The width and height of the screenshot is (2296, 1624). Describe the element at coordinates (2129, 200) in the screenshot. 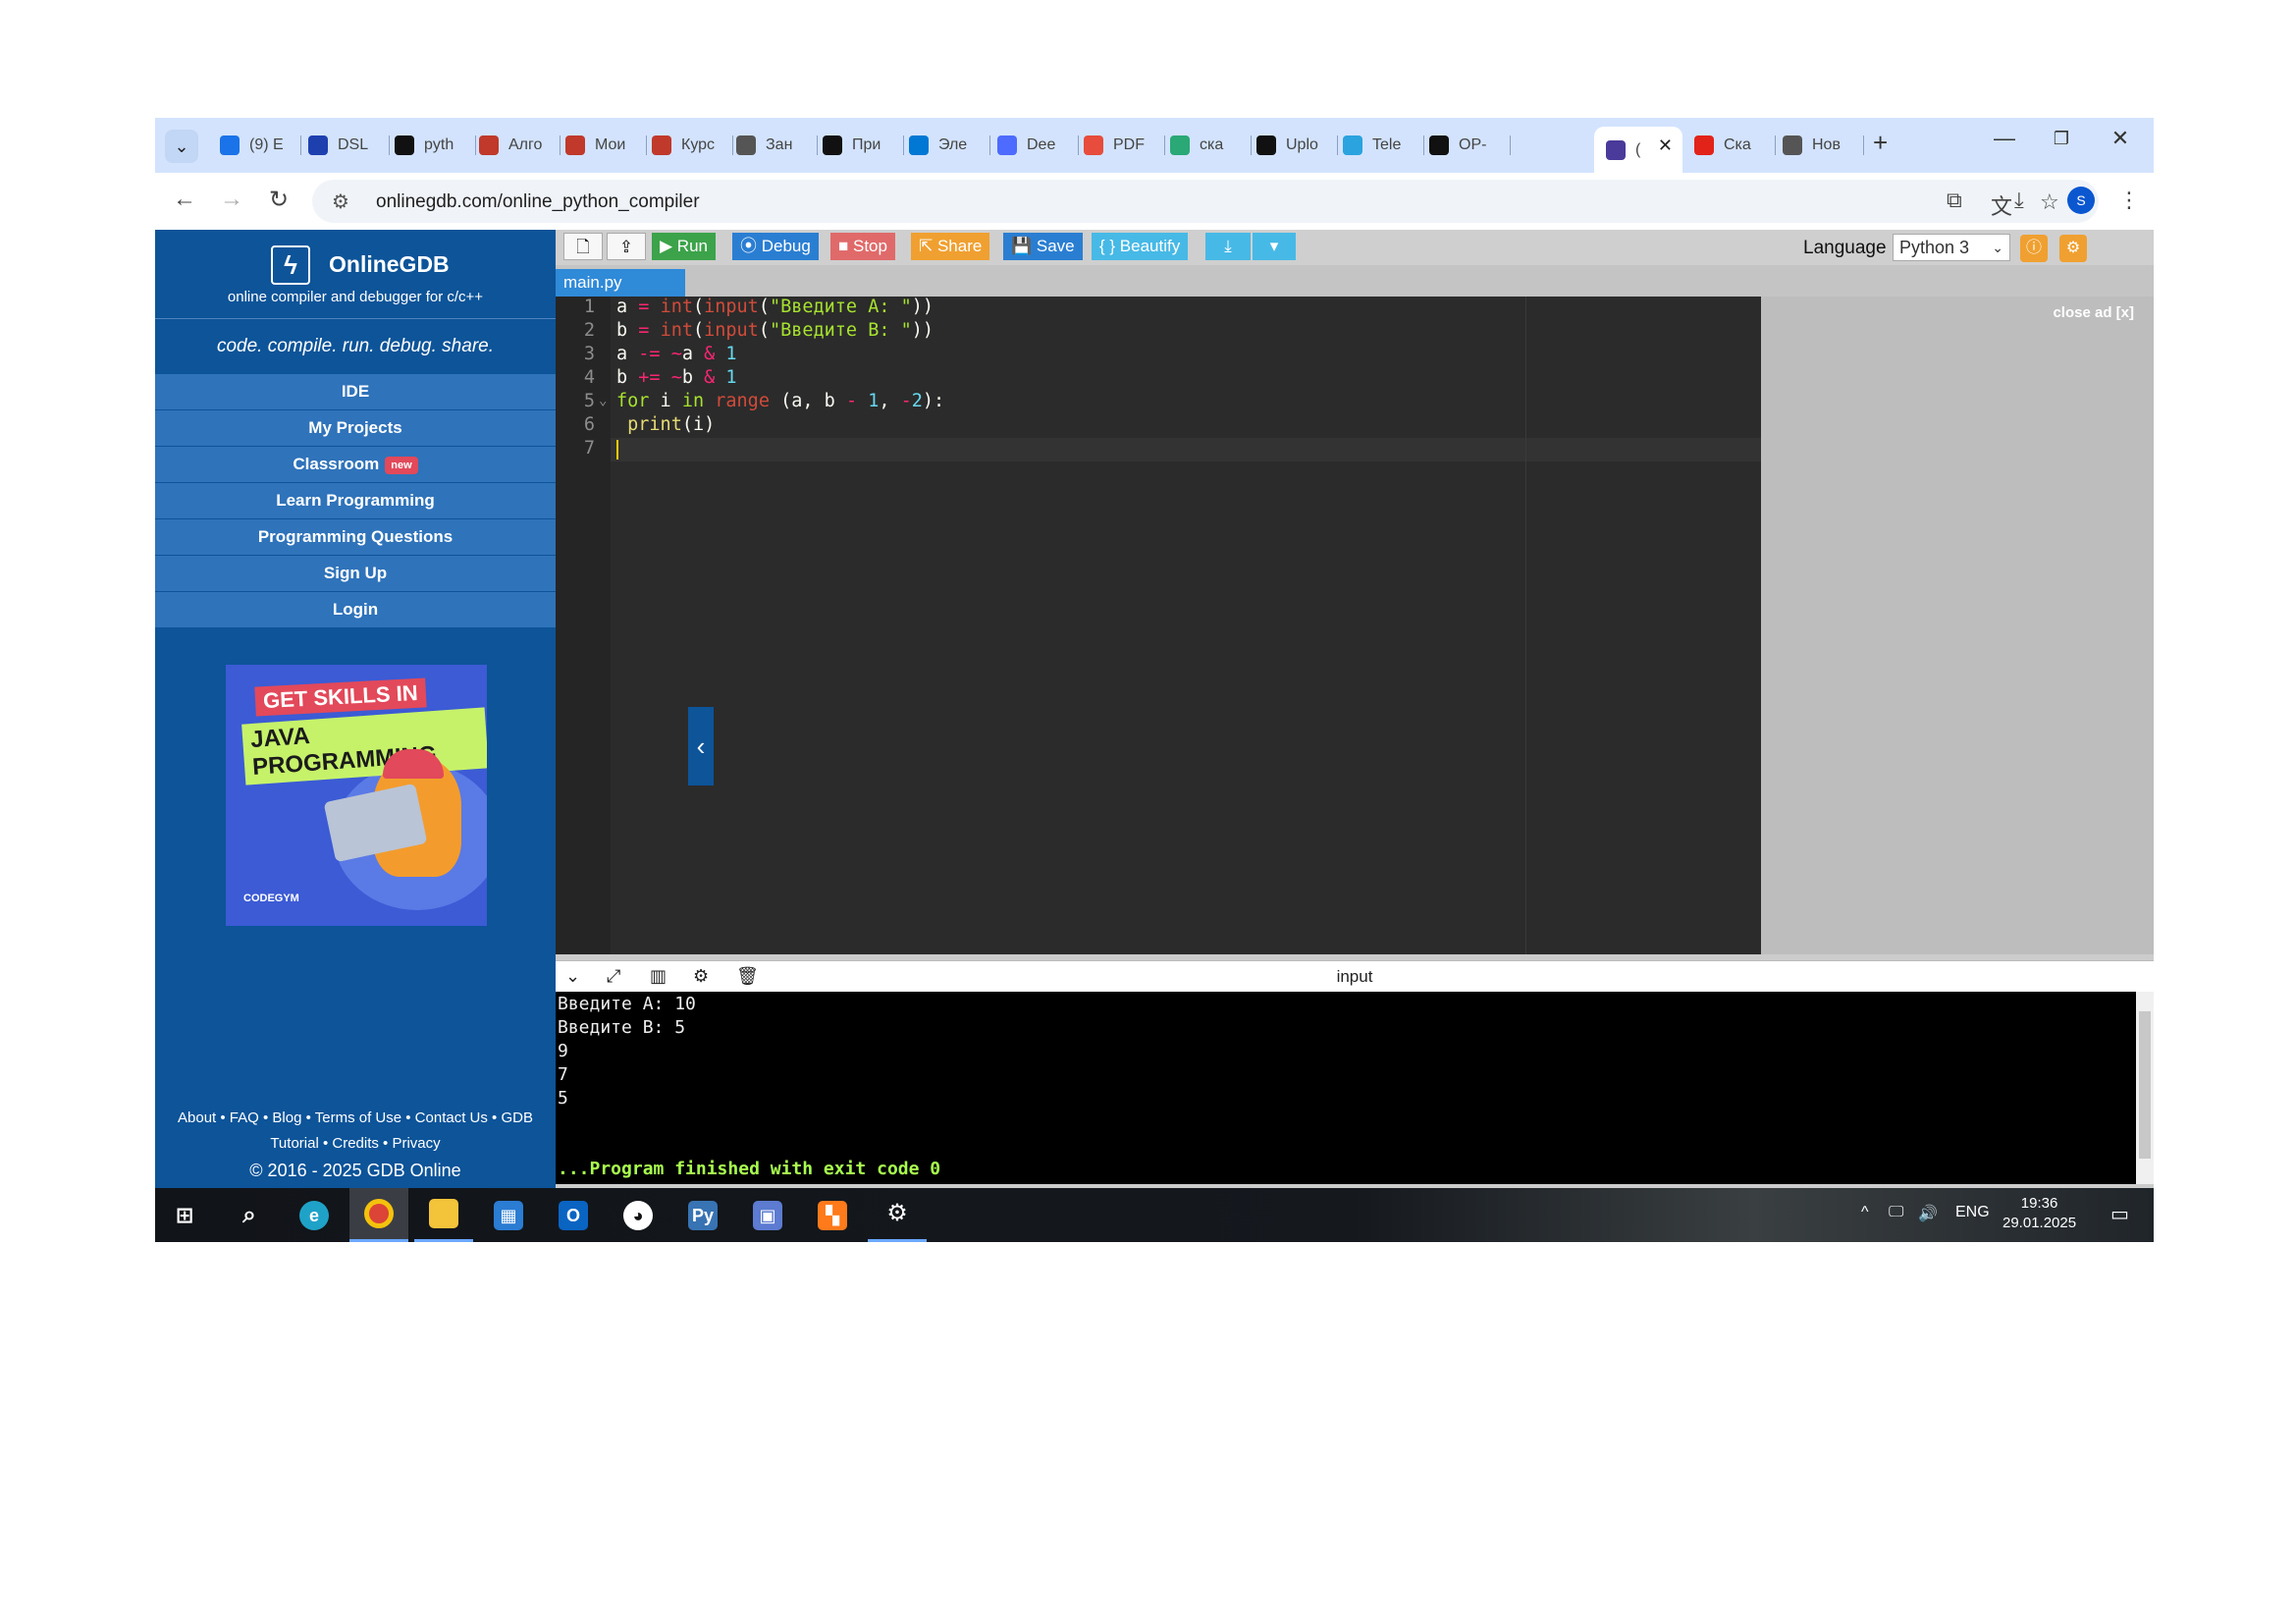

I see `menu-kebab-icon: ⋮` at that location.